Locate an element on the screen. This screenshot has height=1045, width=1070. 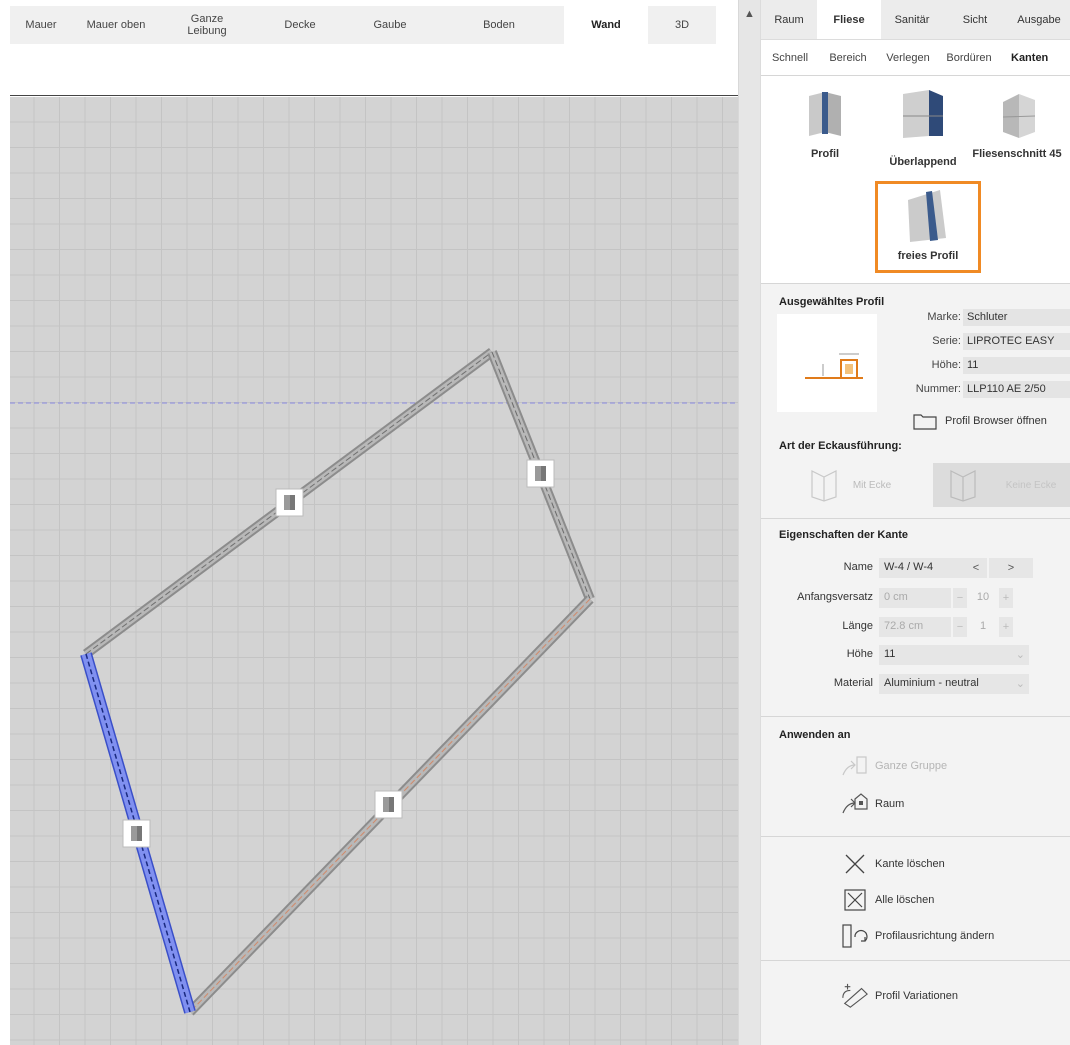
view-tab-mauer-oben: Mauer oben is located at coordinates (116, 25).